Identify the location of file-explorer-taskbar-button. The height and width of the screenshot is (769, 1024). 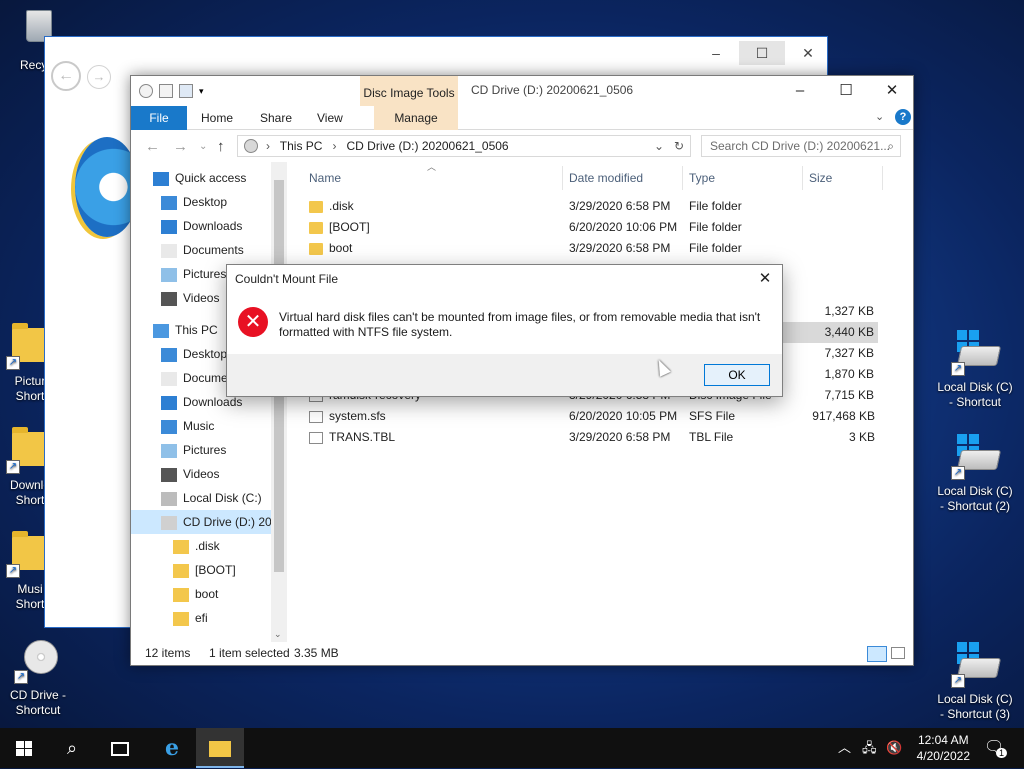
(220, 748).